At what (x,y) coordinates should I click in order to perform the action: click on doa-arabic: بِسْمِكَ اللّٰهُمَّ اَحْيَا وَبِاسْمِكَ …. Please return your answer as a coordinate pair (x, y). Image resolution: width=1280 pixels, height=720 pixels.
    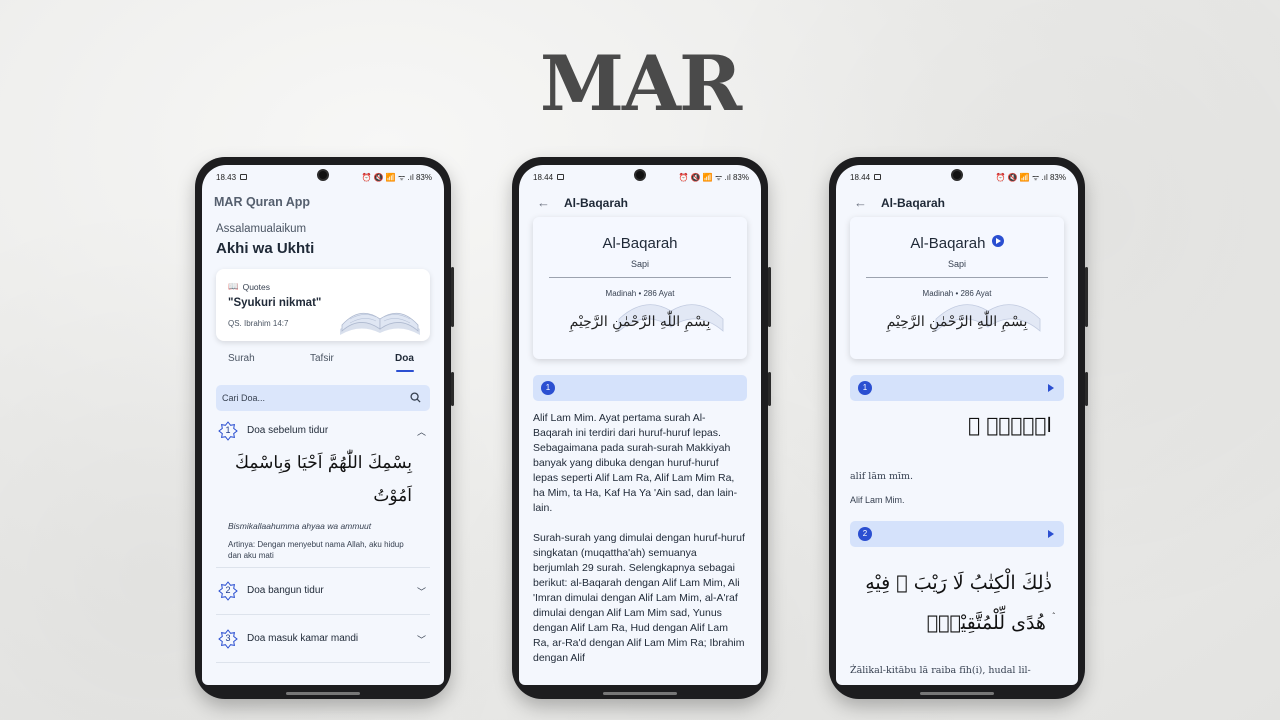
    Looking at the image, I should click on (323, 479).